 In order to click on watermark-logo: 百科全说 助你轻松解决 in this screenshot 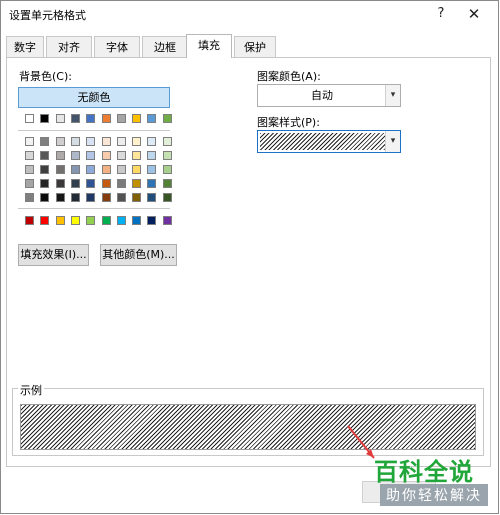, I will do `click(432, 480)`.